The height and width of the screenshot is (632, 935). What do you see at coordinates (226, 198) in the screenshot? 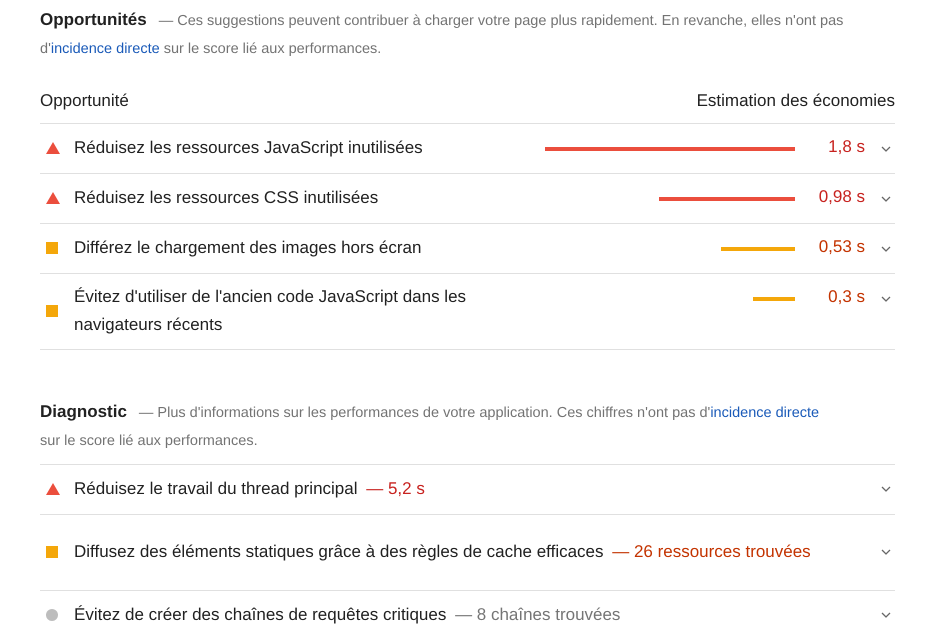
I see `audit-title: Réduisez les ressources CSS inutilisées` at bounding box center [226, 198].